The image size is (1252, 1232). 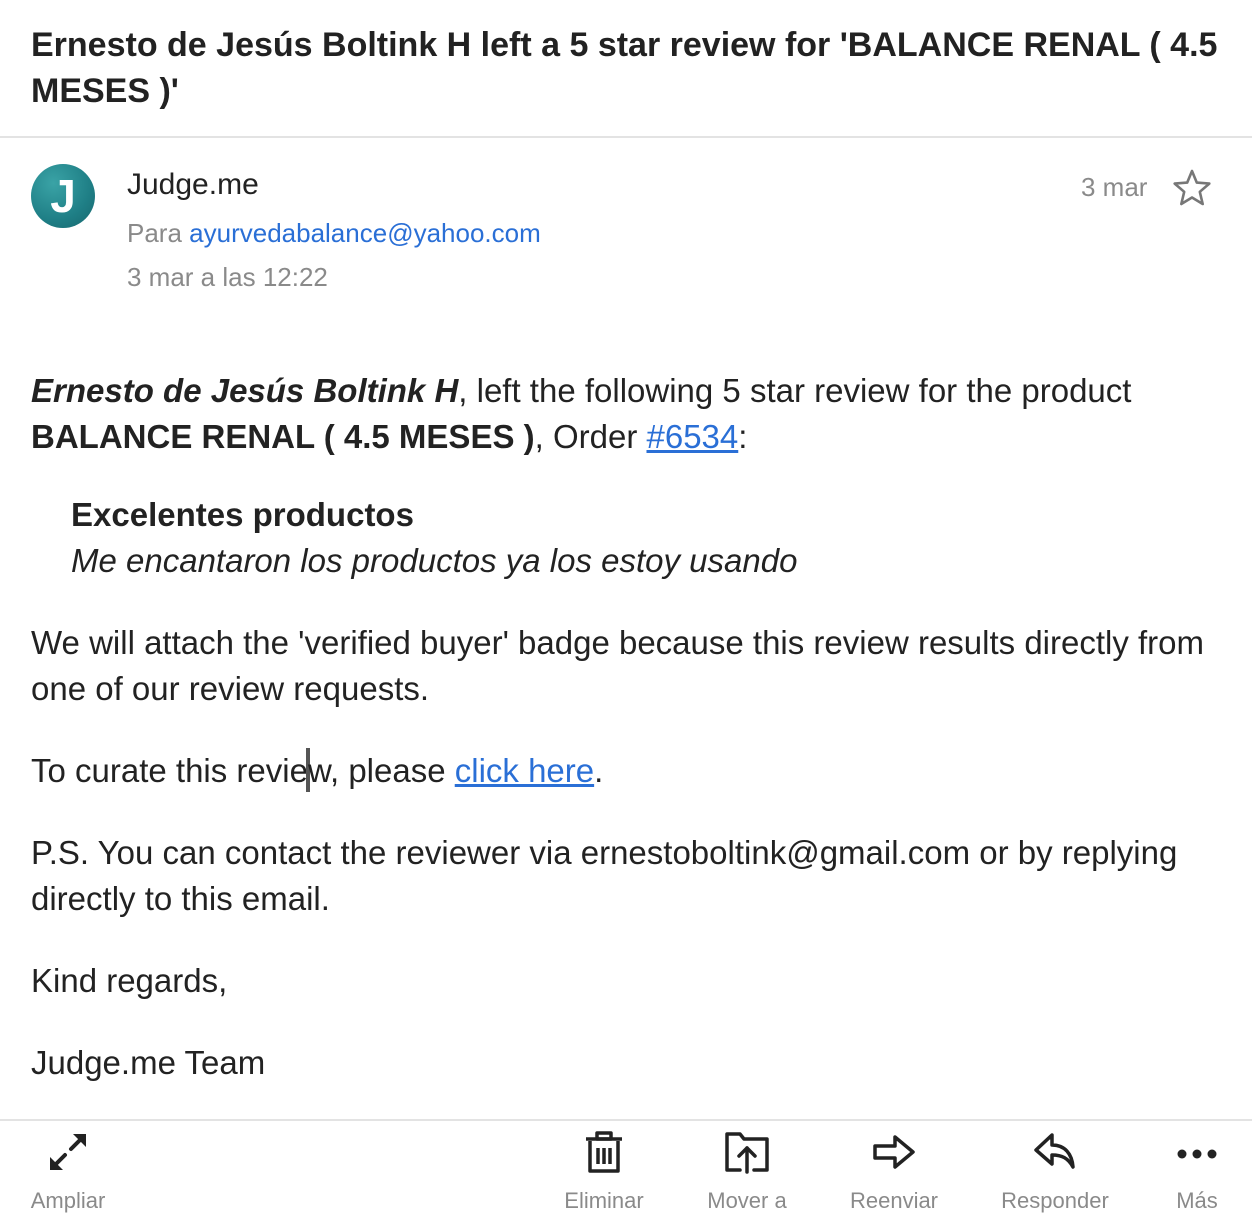 What do you see at coordinates (747, 1153) in the screenshot?
I see `move-folder-icon` at bounding box center [747, 1153].